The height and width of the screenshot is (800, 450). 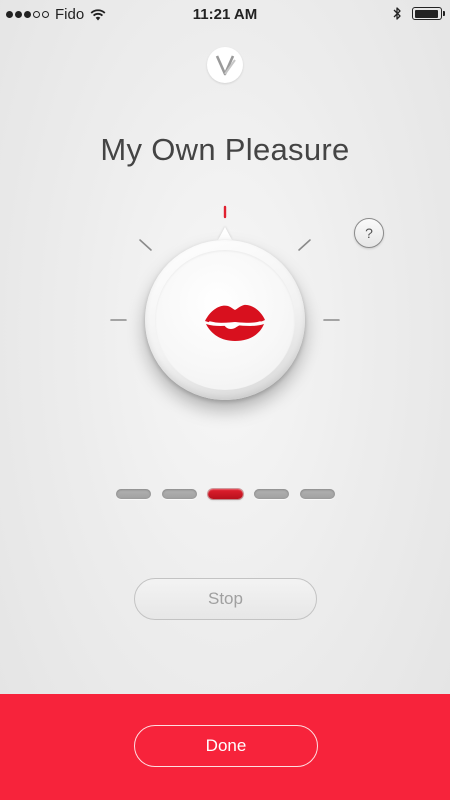 What do you see at coordinates (225, 599) in the screenshot?
I see `stop-button: Stop` at bounding box center [225, 599].